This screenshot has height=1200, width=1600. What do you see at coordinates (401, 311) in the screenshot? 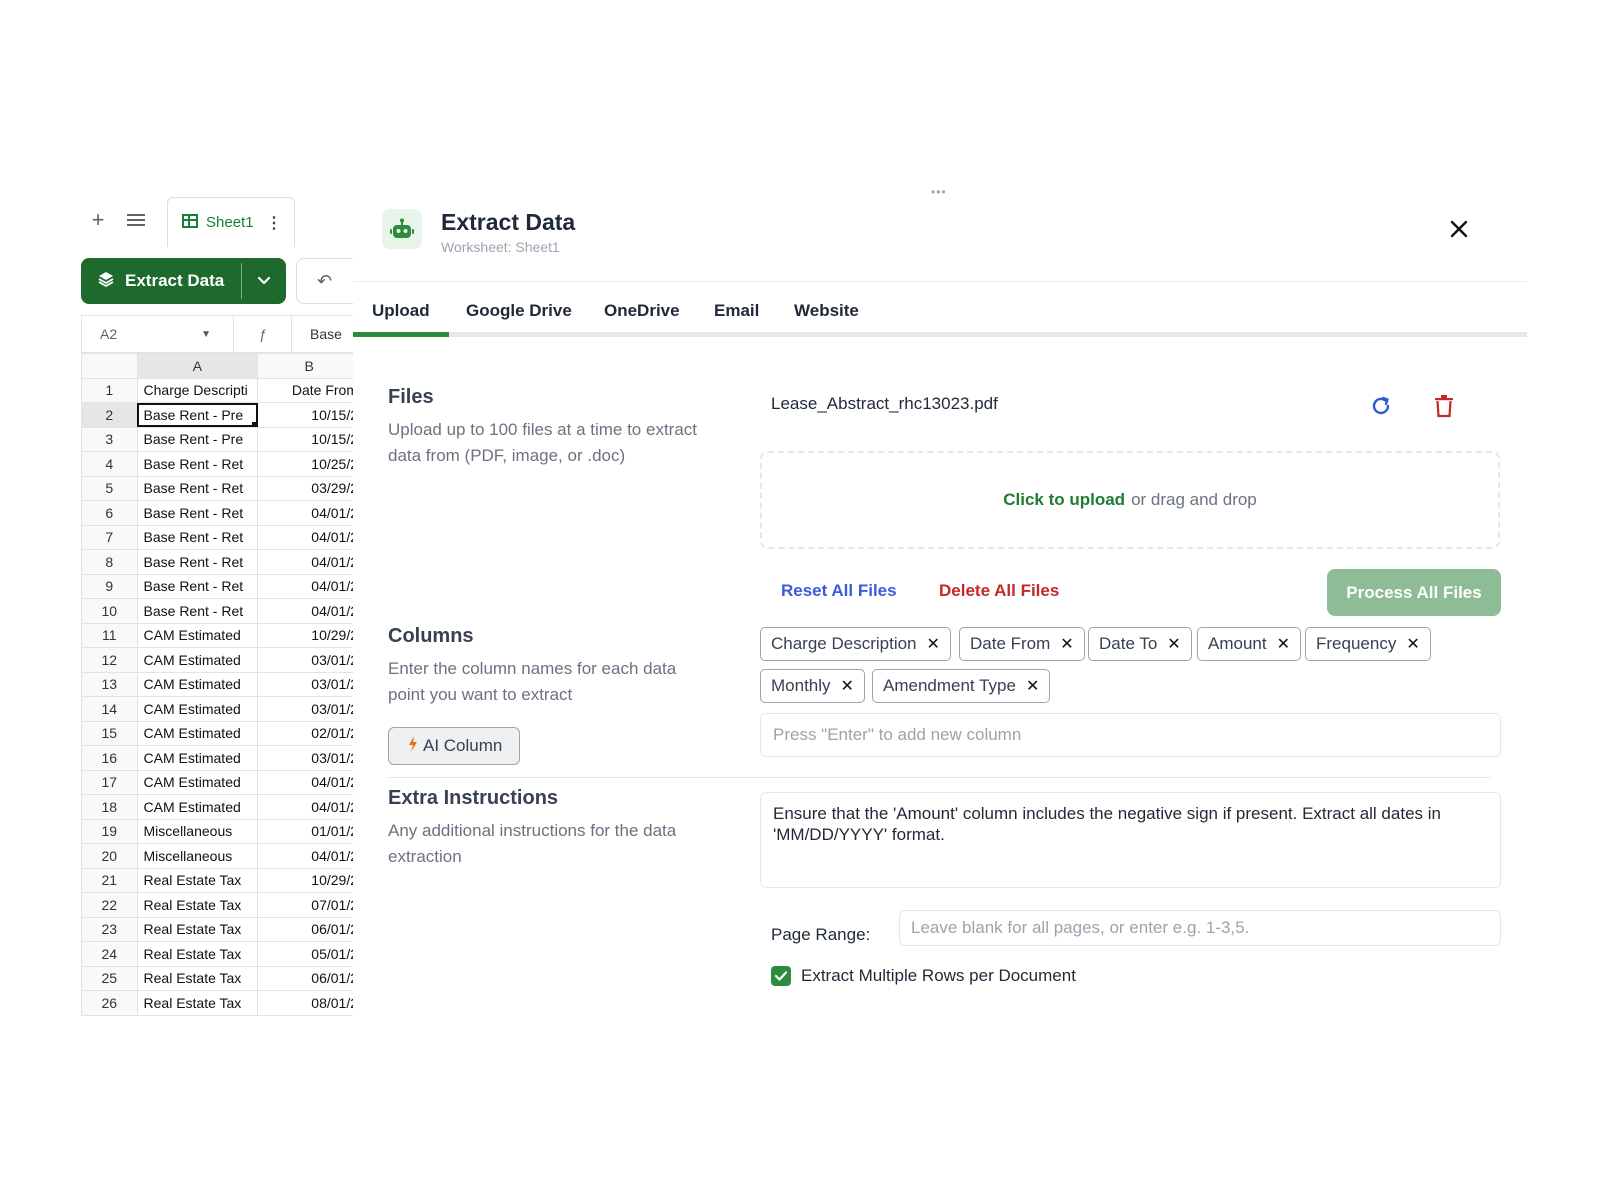
I see `tab-upload: Upload` at bounding box center [401, 311].